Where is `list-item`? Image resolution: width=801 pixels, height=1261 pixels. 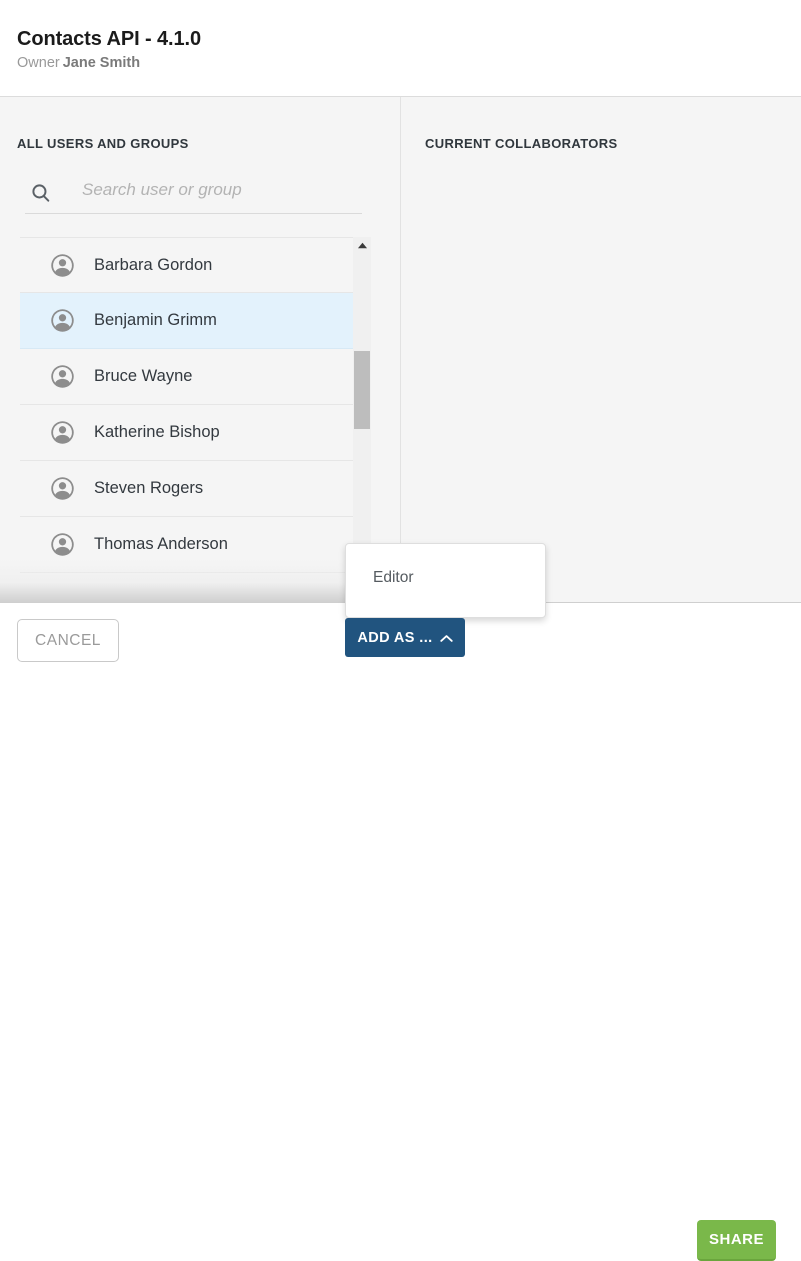 list-item is located at coordinates (191, 580).